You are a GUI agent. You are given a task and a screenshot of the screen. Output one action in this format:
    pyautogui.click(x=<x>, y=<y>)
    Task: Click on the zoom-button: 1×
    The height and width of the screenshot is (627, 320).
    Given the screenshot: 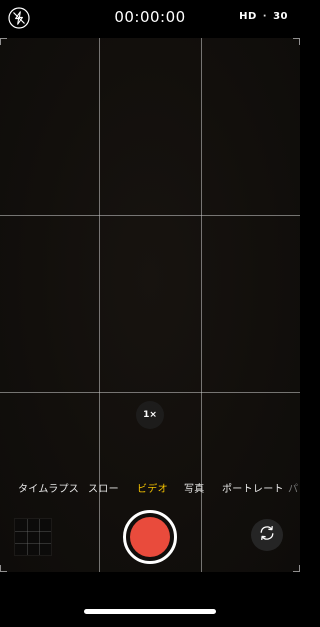 What is the action you would take?
    pyautogui.click(x=150, y=415)
    